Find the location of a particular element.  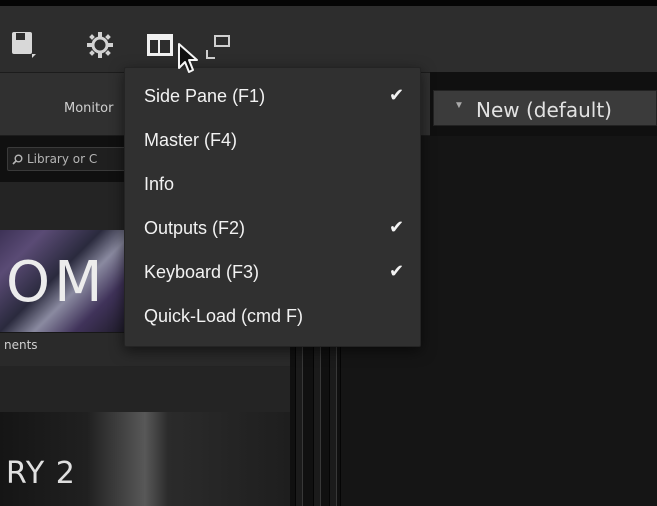

library-card-label-text: nents is located at coordinates (21, 345).